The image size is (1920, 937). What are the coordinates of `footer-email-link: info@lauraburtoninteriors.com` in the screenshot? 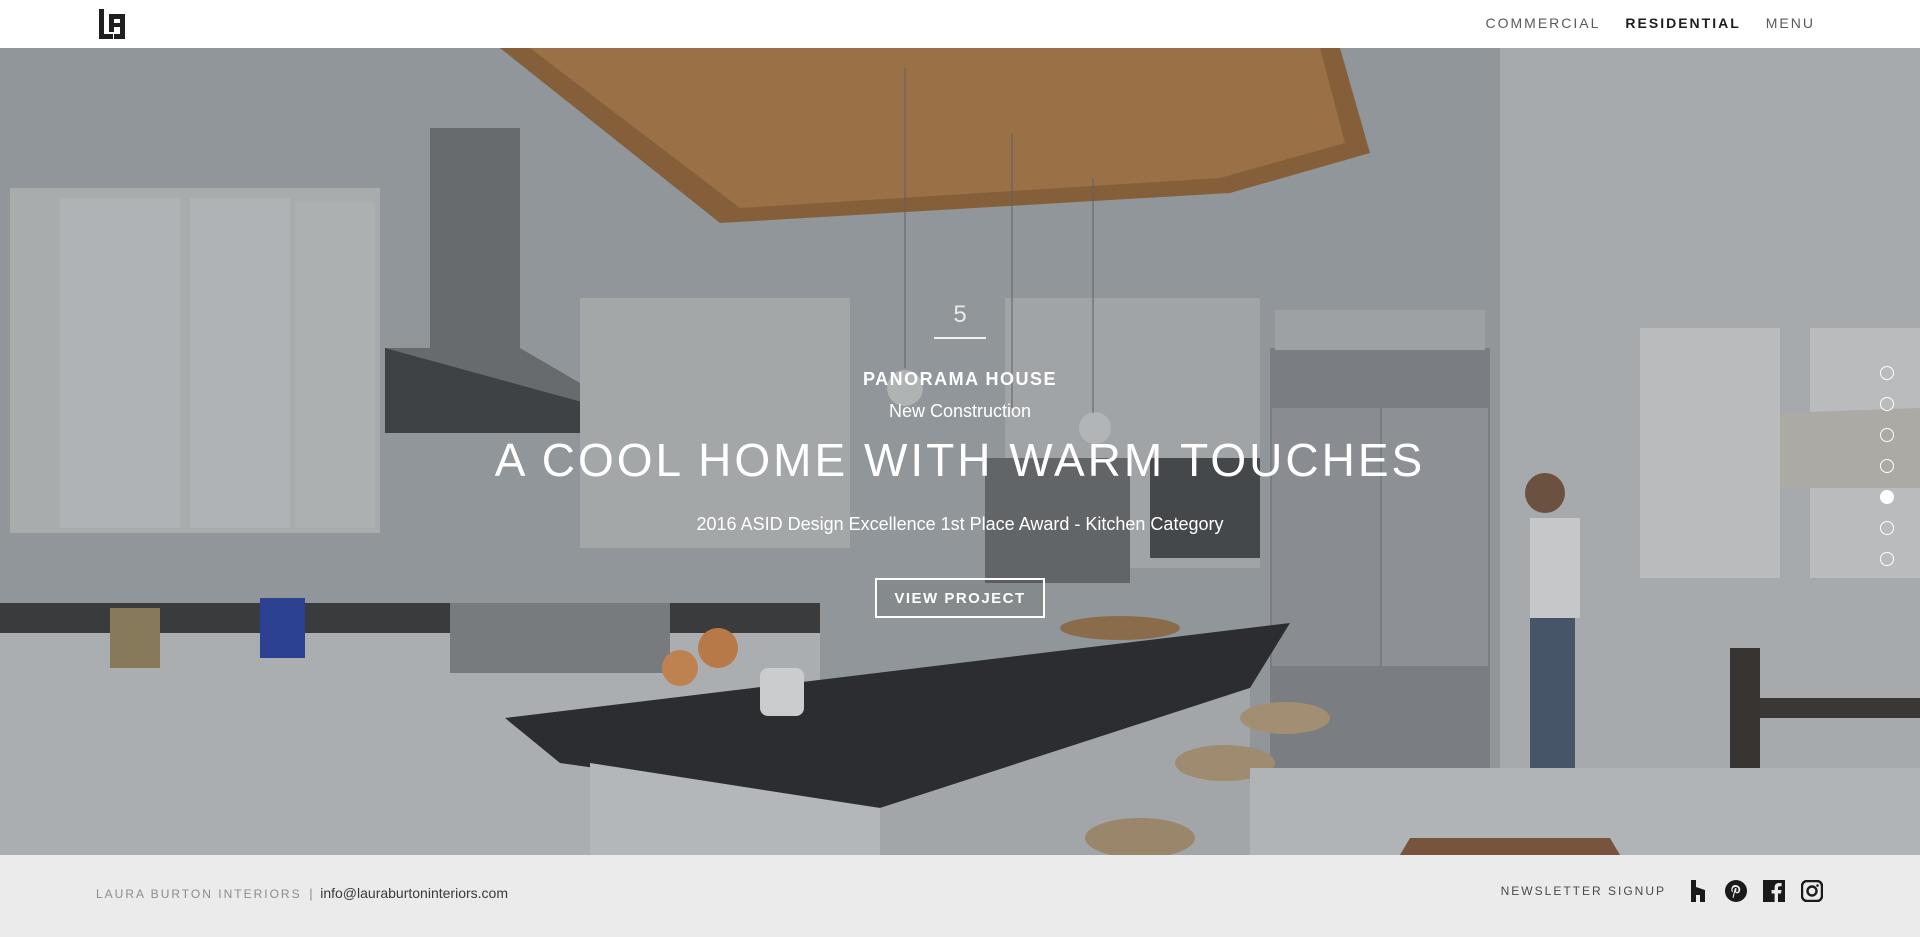 It's located at (414, 893).